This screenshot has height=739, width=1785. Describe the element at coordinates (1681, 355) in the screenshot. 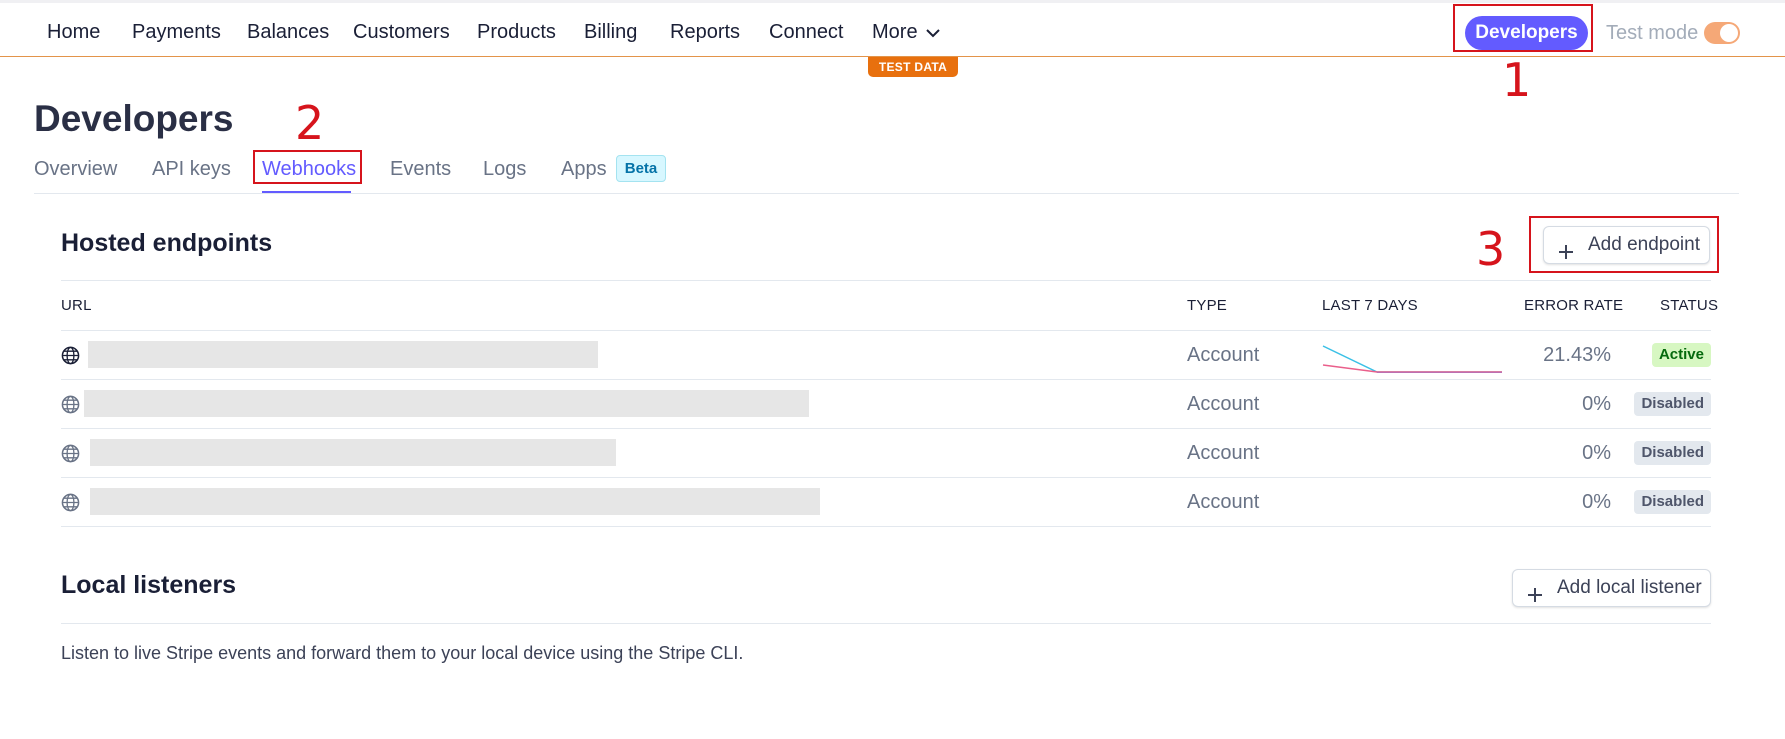

I see `status-badge: Active` at that location.